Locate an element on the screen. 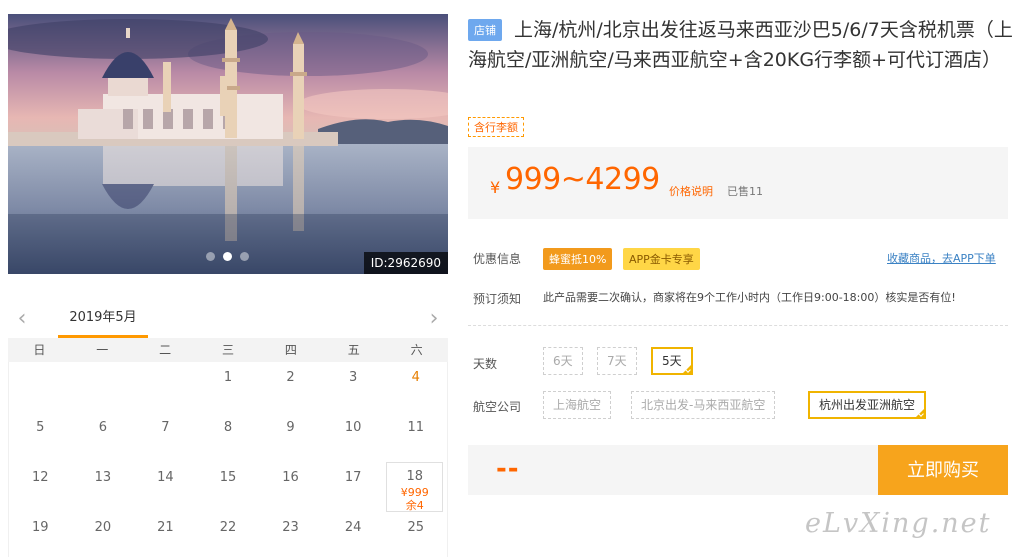  buy-bar: -- 立即购买 is located at coordinates (738, 470).